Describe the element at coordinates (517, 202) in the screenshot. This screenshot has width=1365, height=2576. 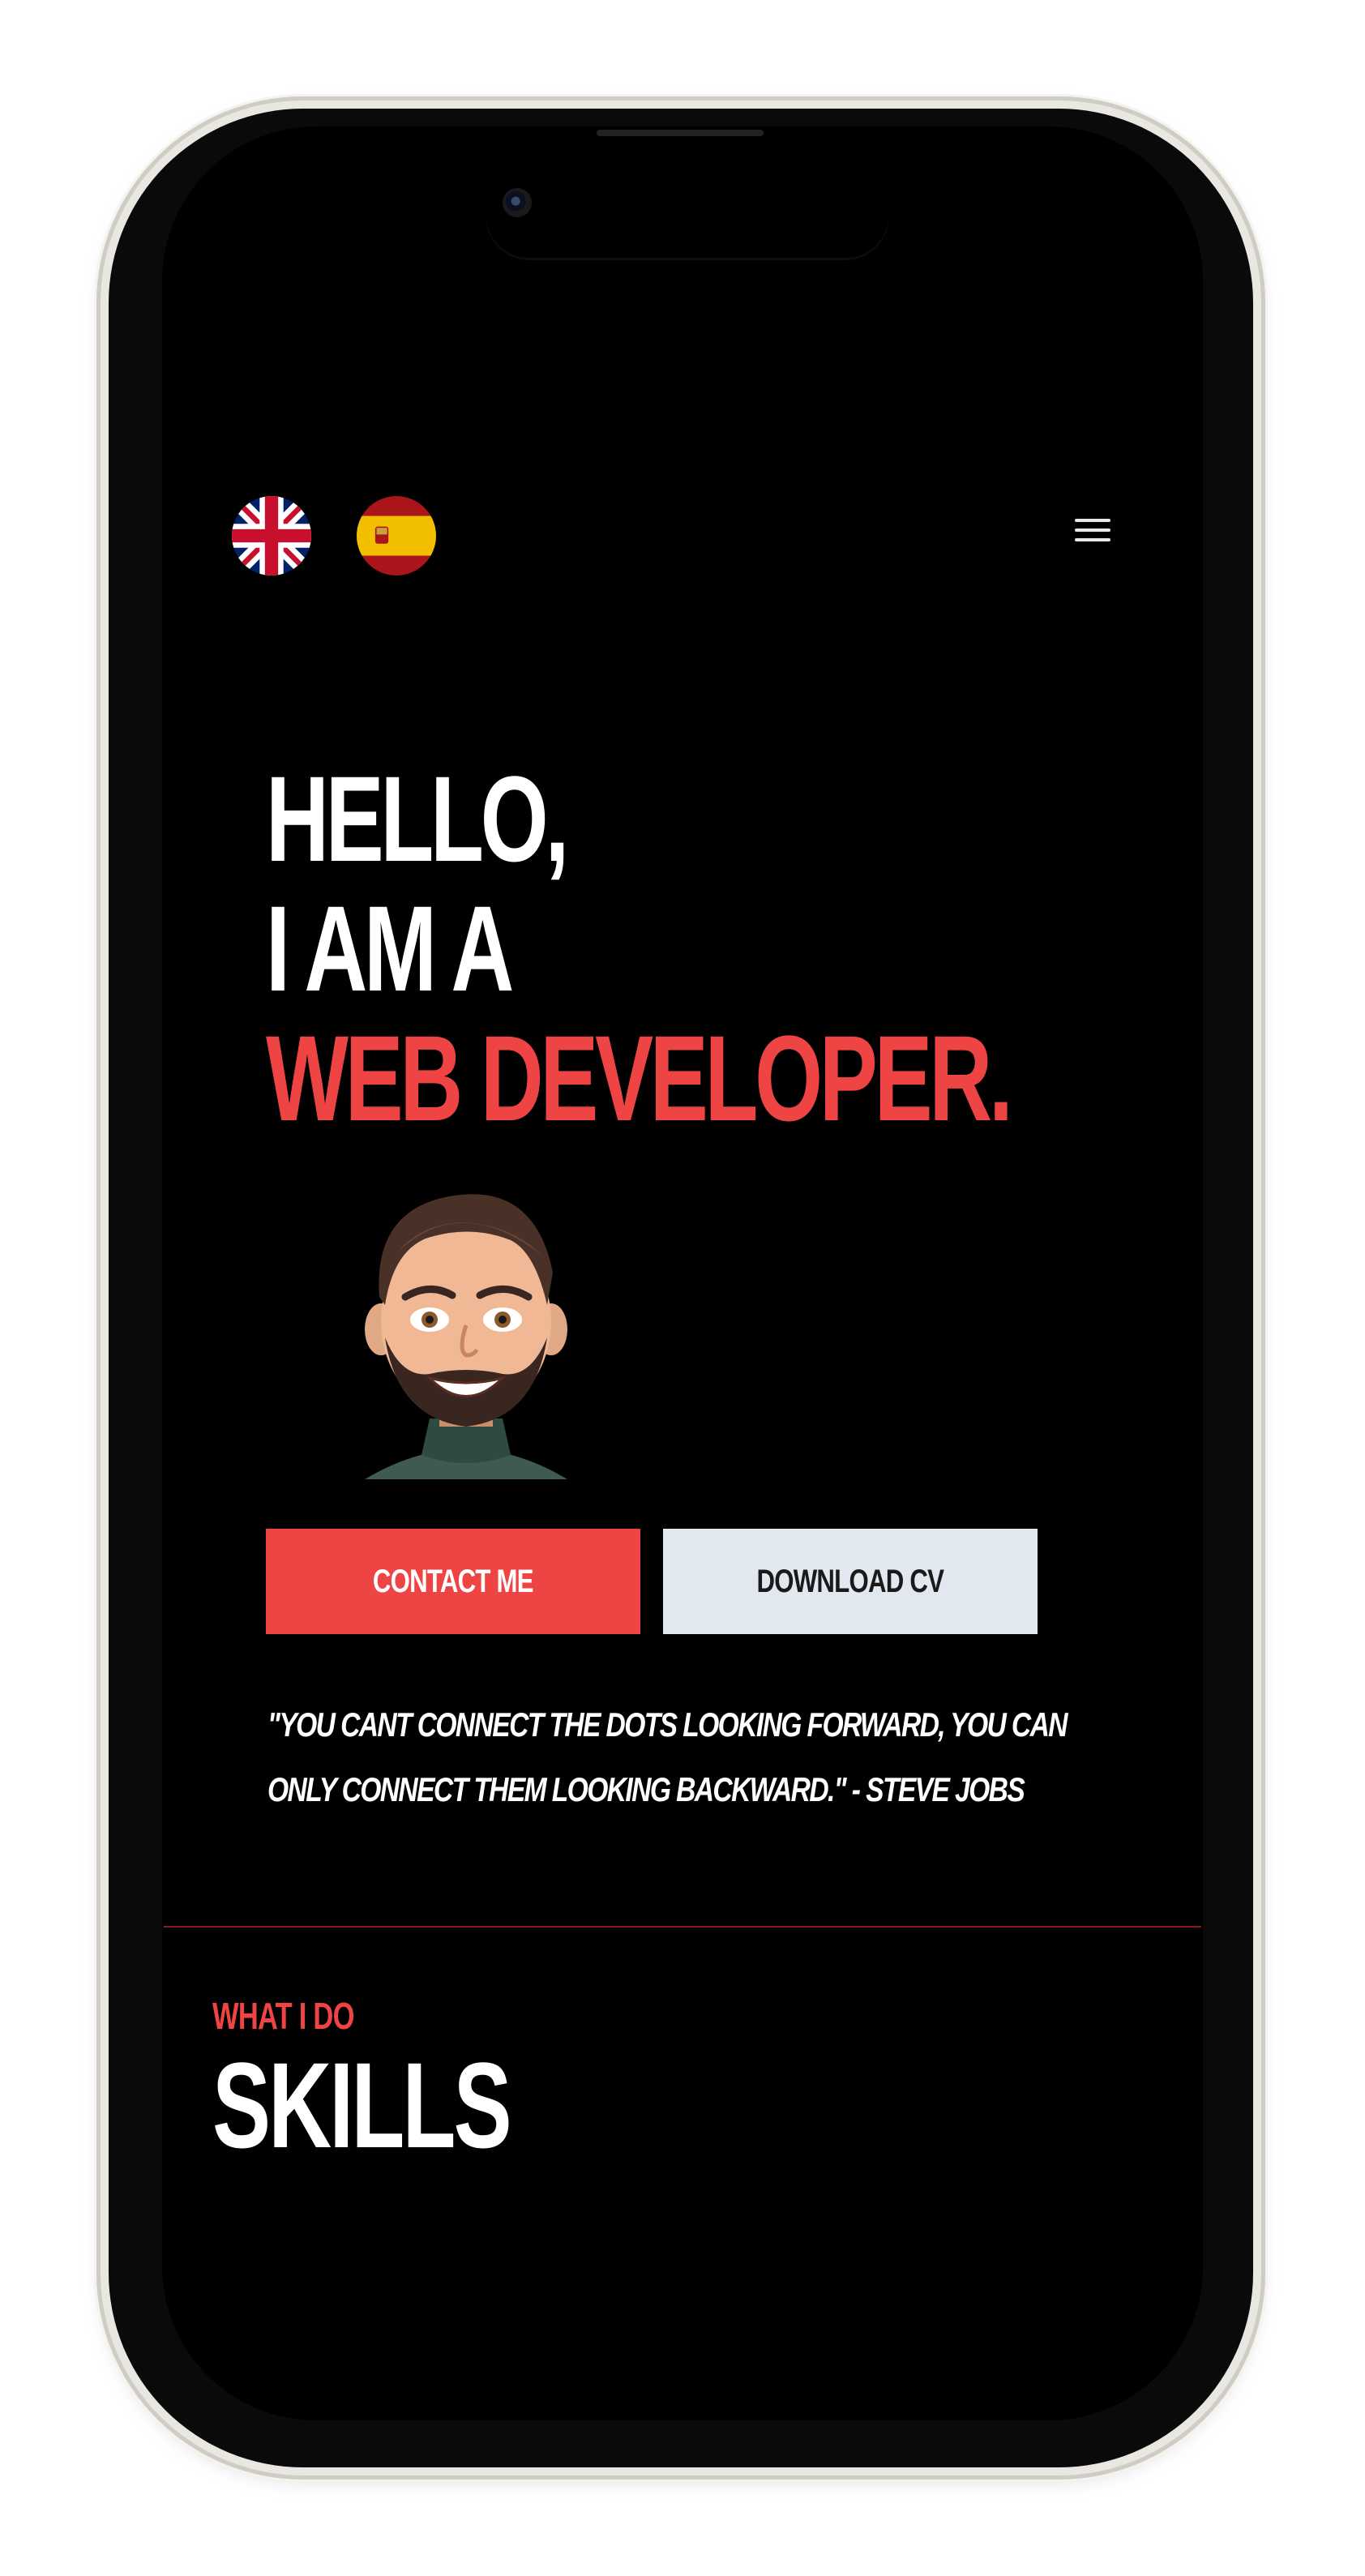
I see `front-camera` at that location.